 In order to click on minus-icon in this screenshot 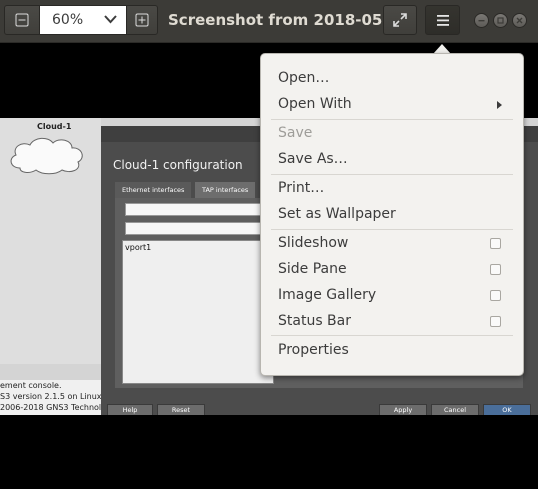, I will do `click(22, 20)`.